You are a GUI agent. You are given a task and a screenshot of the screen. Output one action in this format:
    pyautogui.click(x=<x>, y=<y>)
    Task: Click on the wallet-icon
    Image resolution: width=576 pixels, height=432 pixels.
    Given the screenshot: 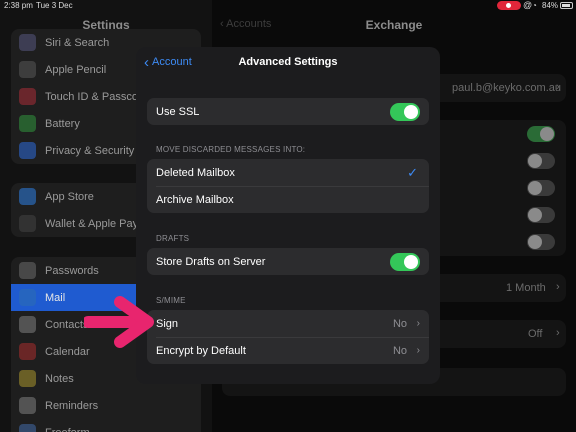 What is the action you would take?
    pyautogui.click(x=27, y=223)
    